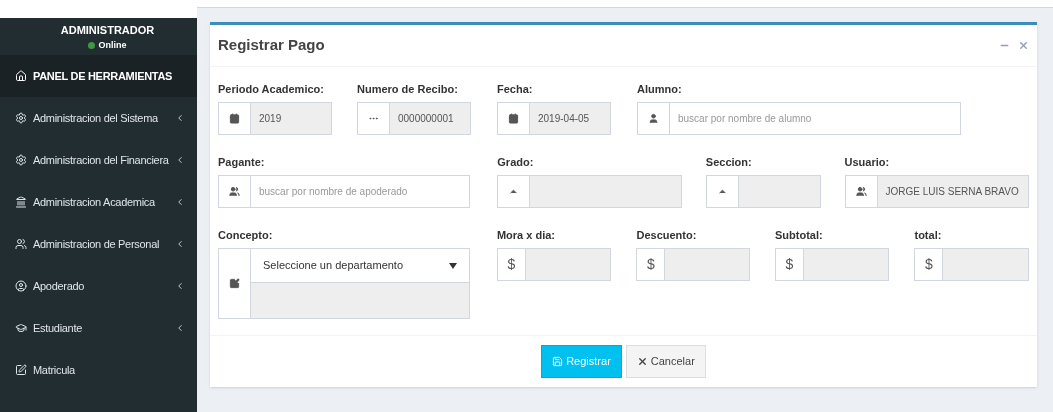 Image resolution: width=1053 pixels, height=412 pixels. What do you see at coordinates (515, 88) in the screenshot?
I see `field-label: Fecha:` at bounding box center [515, 88].